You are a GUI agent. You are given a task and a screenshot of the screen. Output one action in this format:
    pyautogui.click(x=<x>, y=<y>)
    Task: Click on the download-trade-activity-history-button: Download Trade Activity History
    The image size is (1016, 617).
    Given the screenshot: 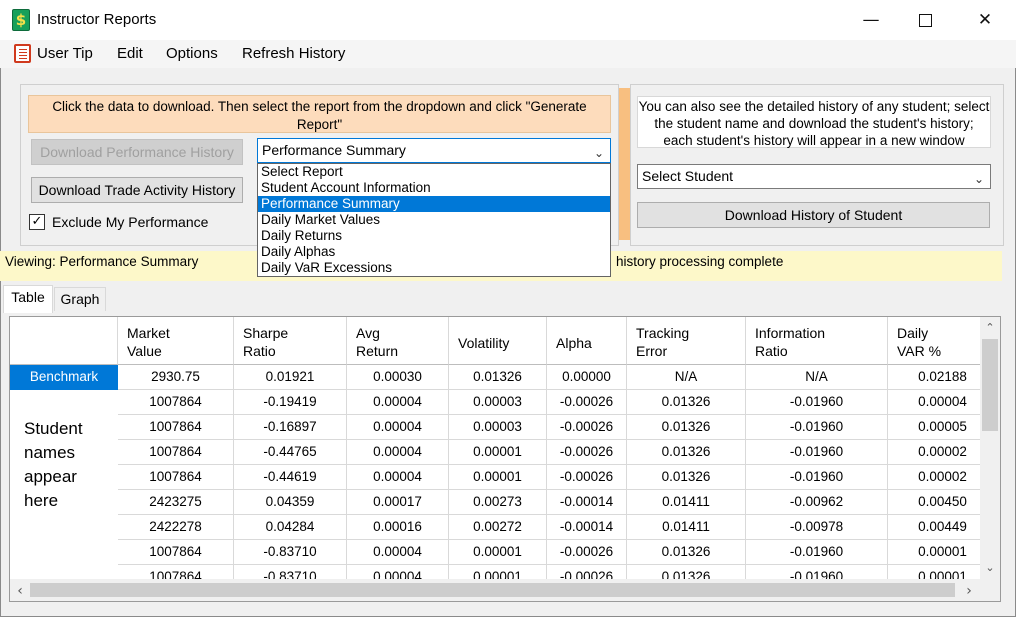 What is the action you would take?
    pyautogui.click(x=137, y=190)
    